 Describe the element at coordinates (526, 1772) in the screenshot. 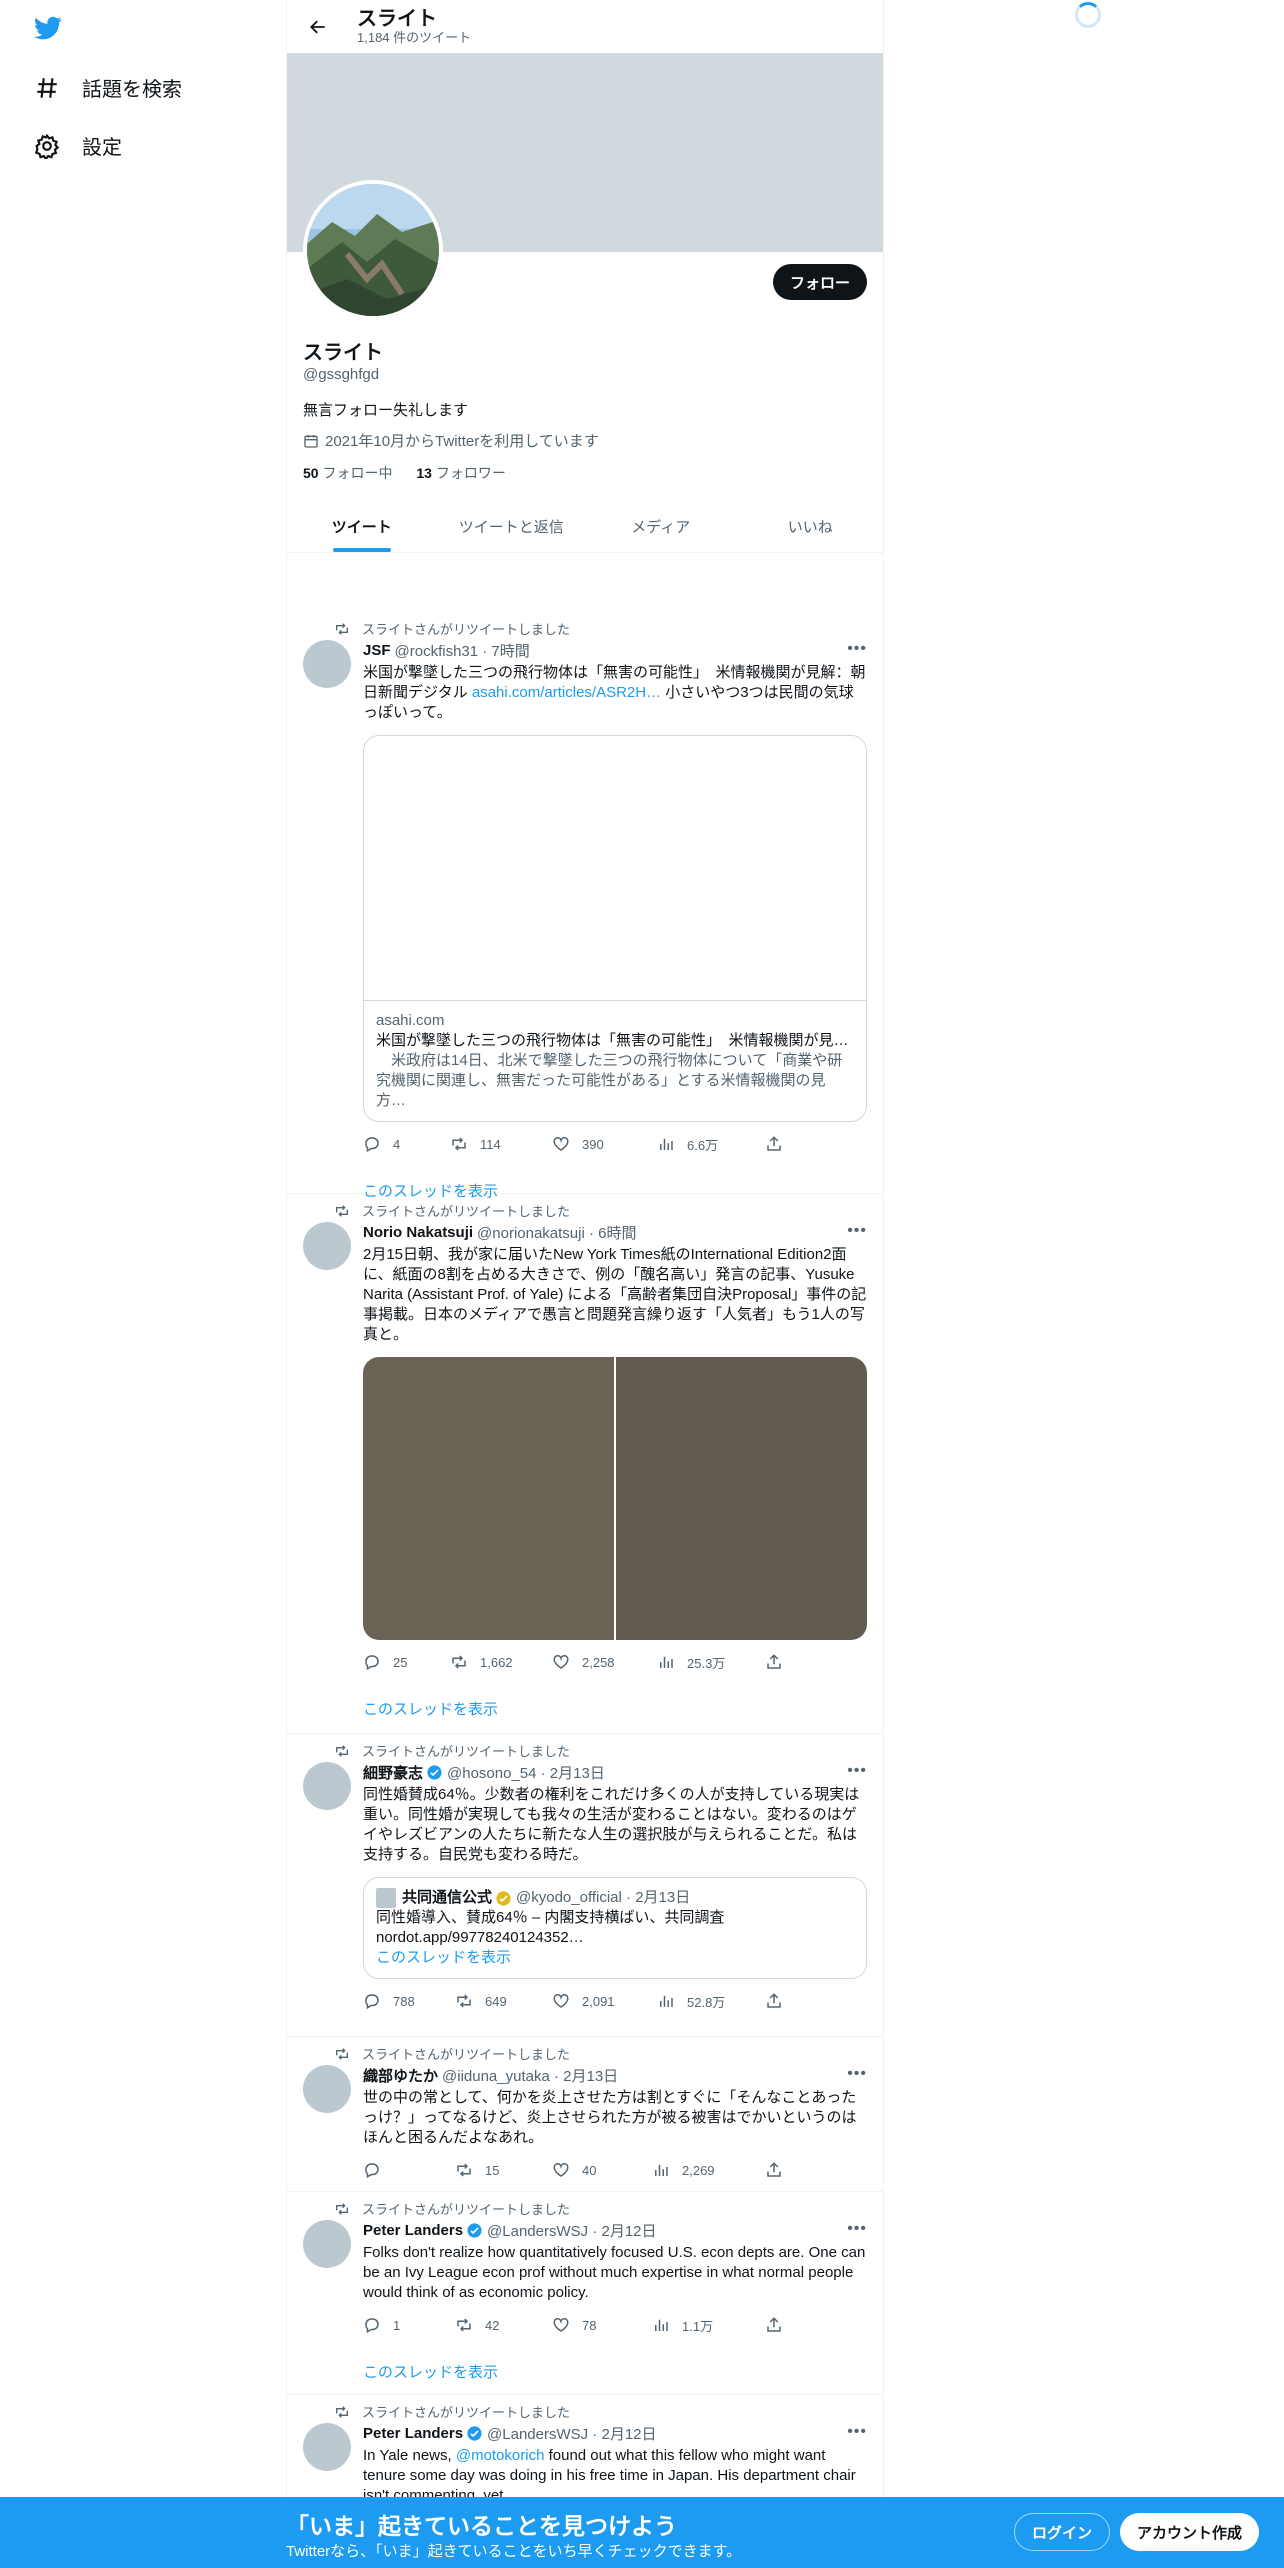

I see `tweet-meta: @hosono_54 · 2月13日` at that location.